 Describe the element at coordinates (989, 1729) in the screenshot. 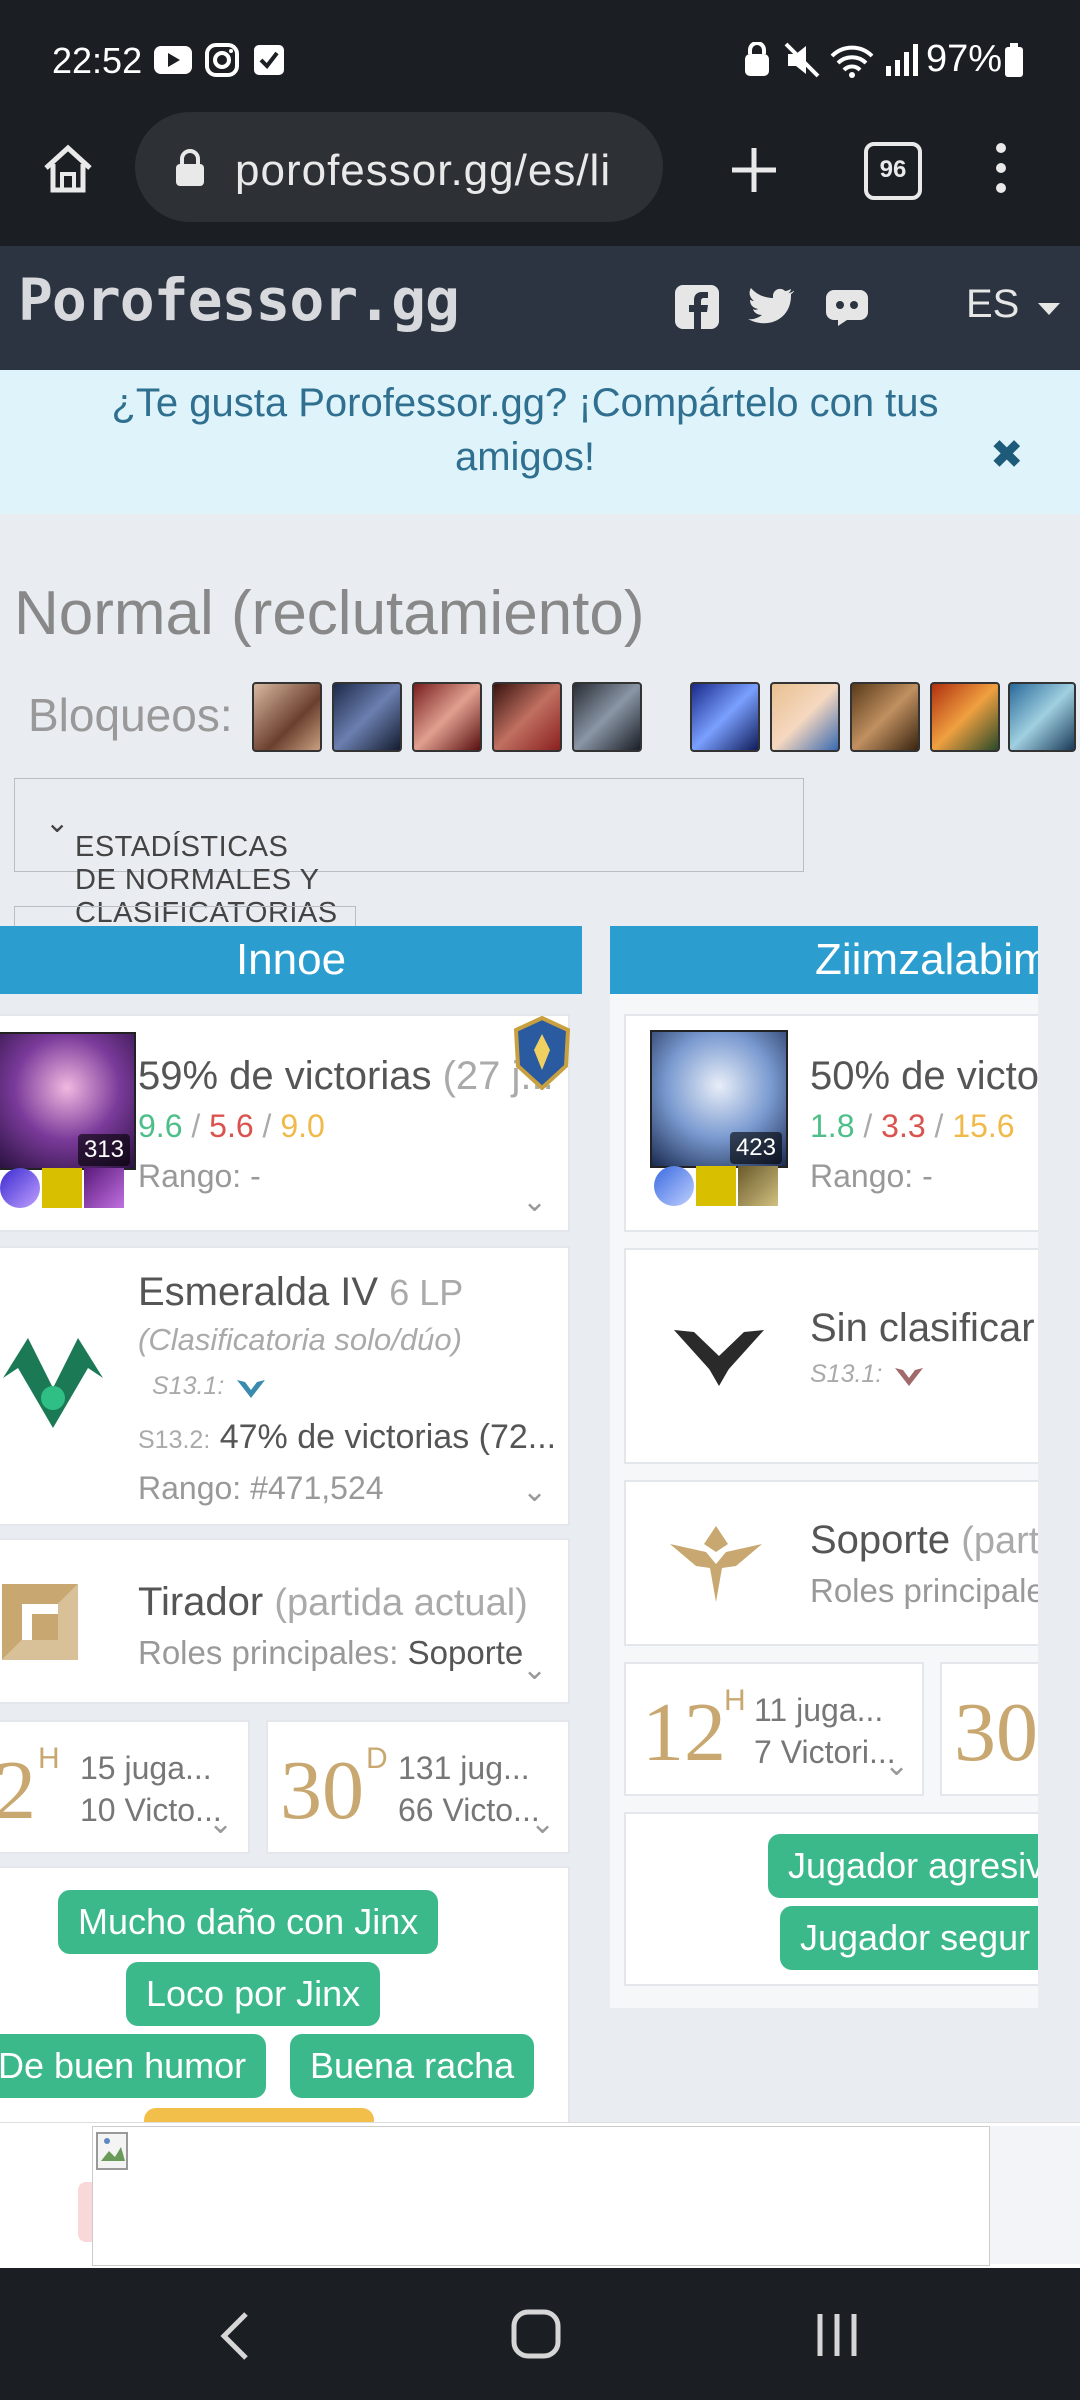

I see `recent-days-card: 30` at that location.